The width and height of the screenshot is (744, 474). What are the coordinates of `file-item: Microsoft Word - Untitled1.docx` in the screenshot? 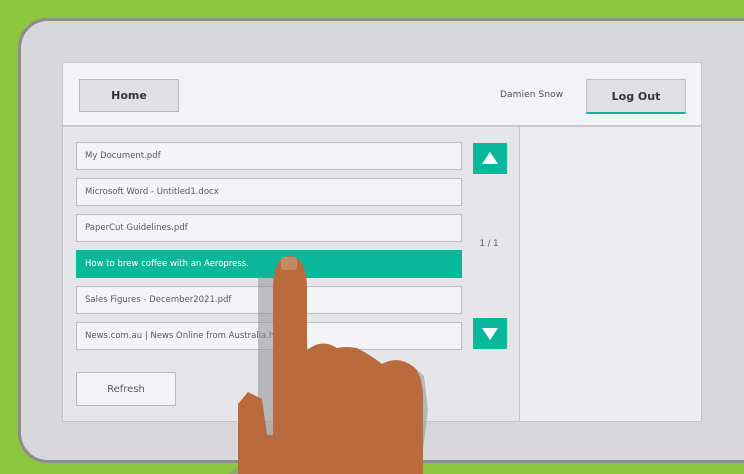 It's located at (269, 192).